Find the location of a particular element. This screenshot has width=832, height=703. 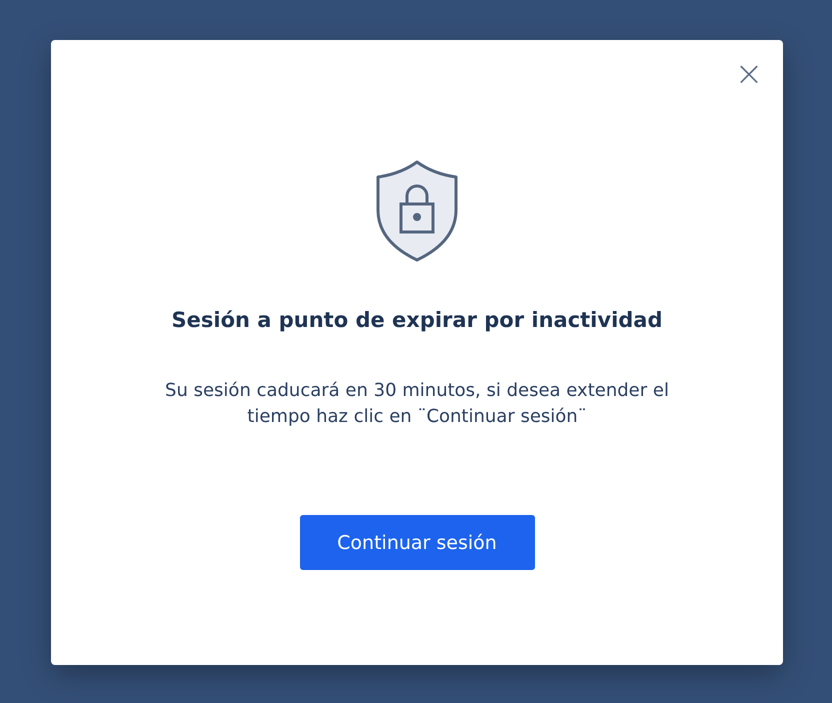

dialog-title: Sesión a punto de expirar por inactividad is located at coordinates (417, 320).